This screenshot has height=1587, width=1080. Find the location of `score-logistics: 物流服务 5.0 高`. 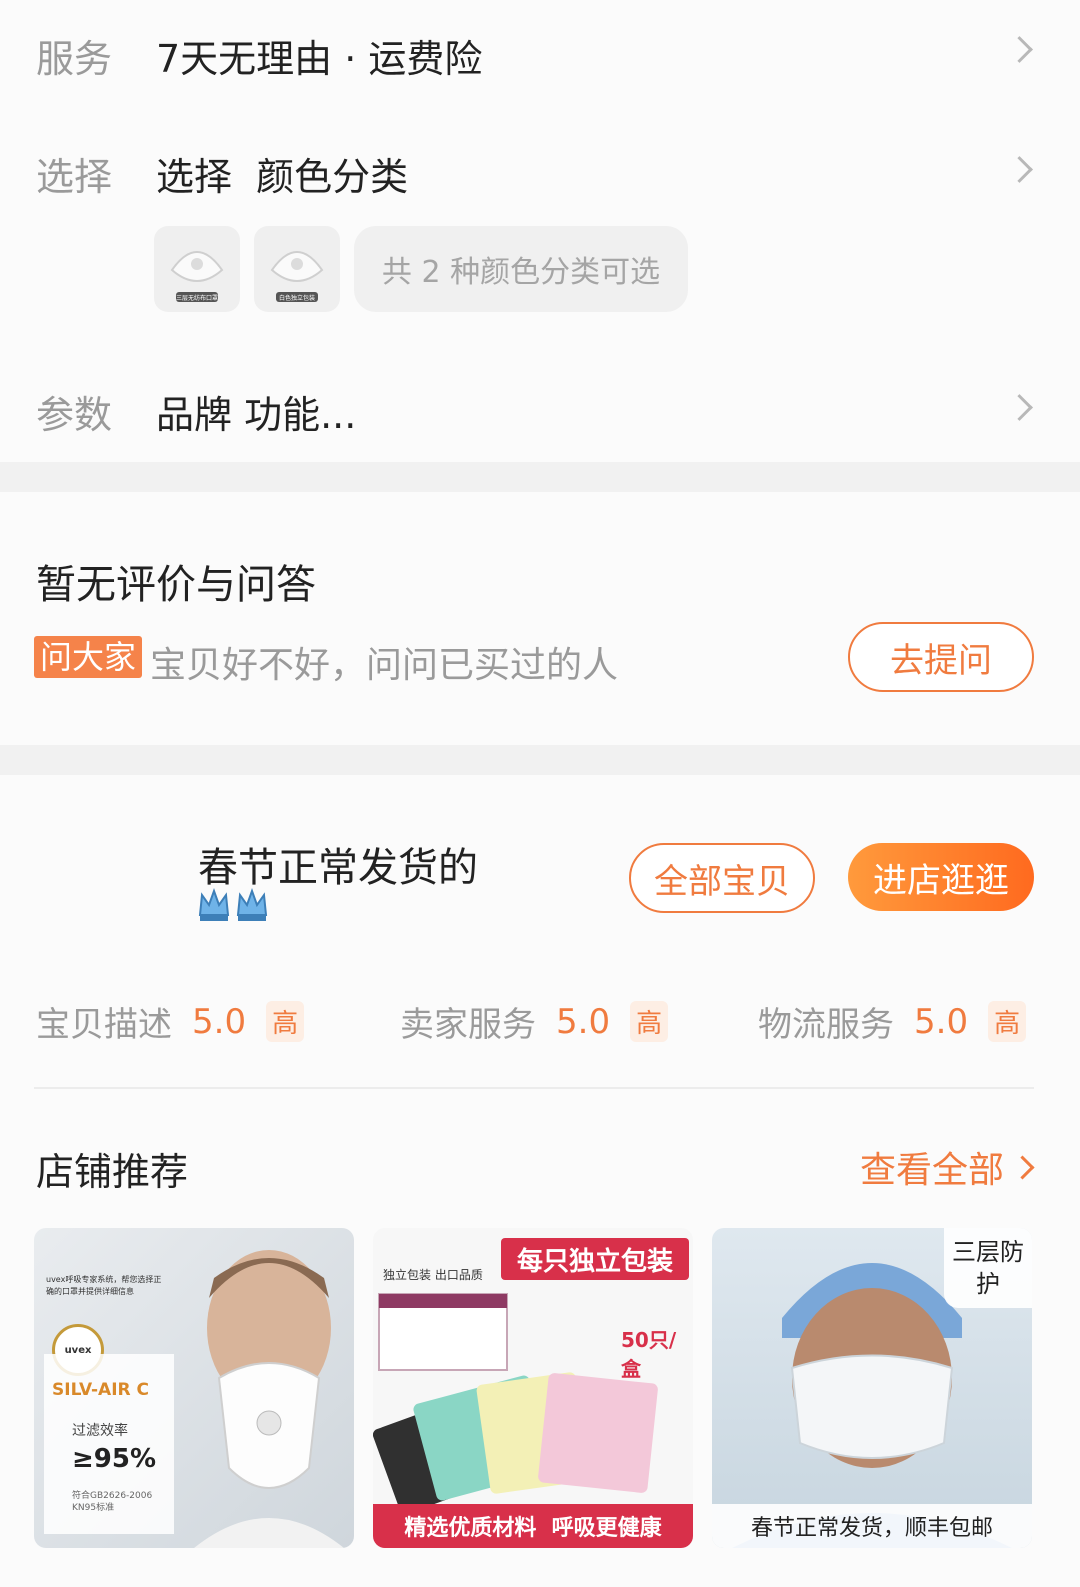

score-logistics: 物流服务 5.0 高 is located at coordinates (892, 1021).